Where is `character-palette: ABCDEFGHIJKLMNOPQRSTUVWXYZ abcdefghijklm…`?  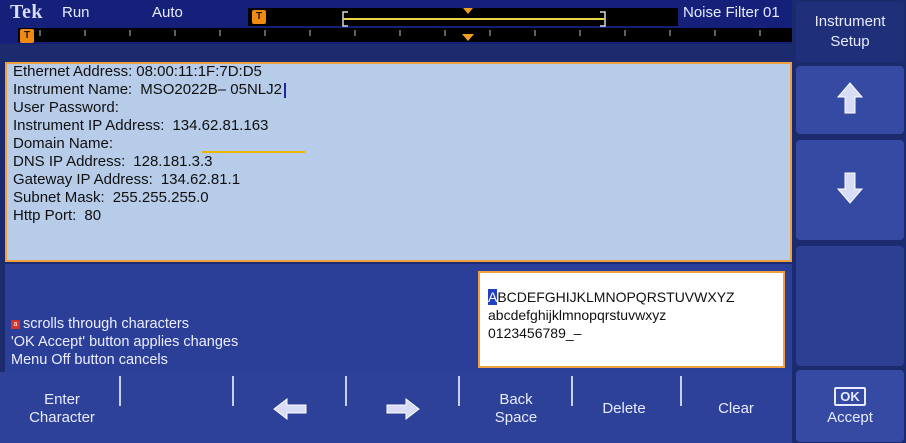
character-palette: ABCDEFGHIJKLMNOPQRSTUVWXYZ abcdefghijklm… is located at coordinates (631, 319).